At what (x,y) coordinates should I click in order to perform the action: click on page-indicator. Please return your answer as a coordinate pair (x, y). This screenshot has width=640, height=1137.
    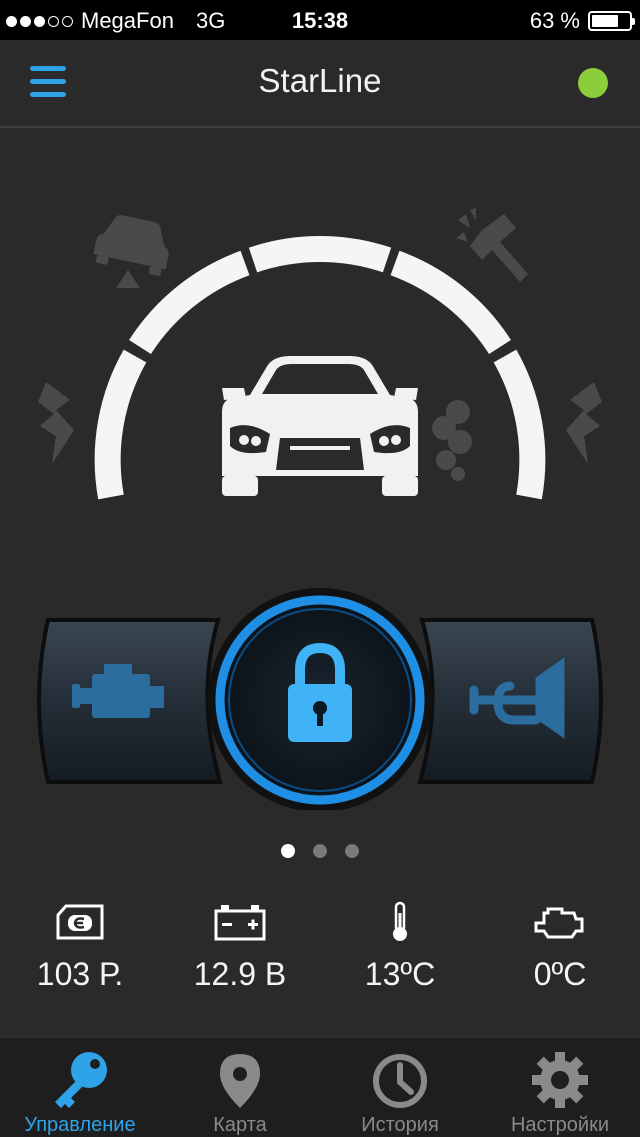
    Looking at the image, I should click on (320, 851).